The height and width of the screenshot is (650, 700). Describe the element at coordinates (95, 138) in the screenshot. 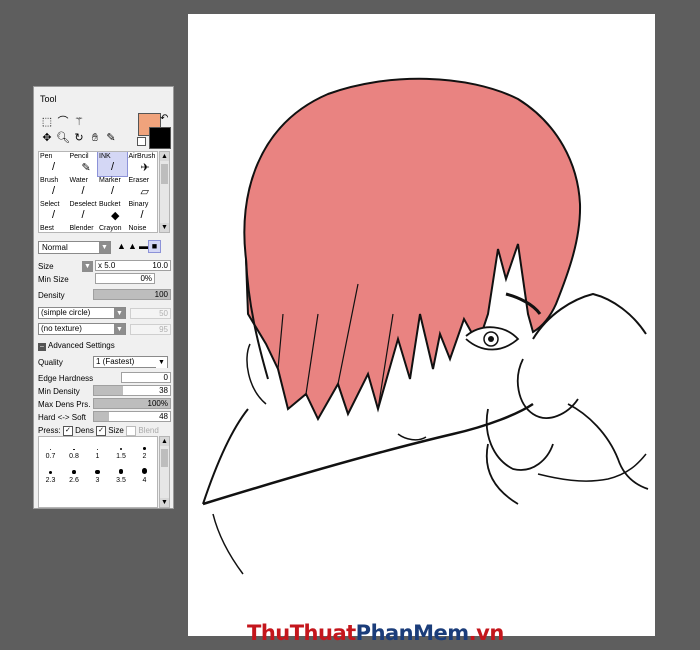

I see `hand-icon: ✋︎` at that location.